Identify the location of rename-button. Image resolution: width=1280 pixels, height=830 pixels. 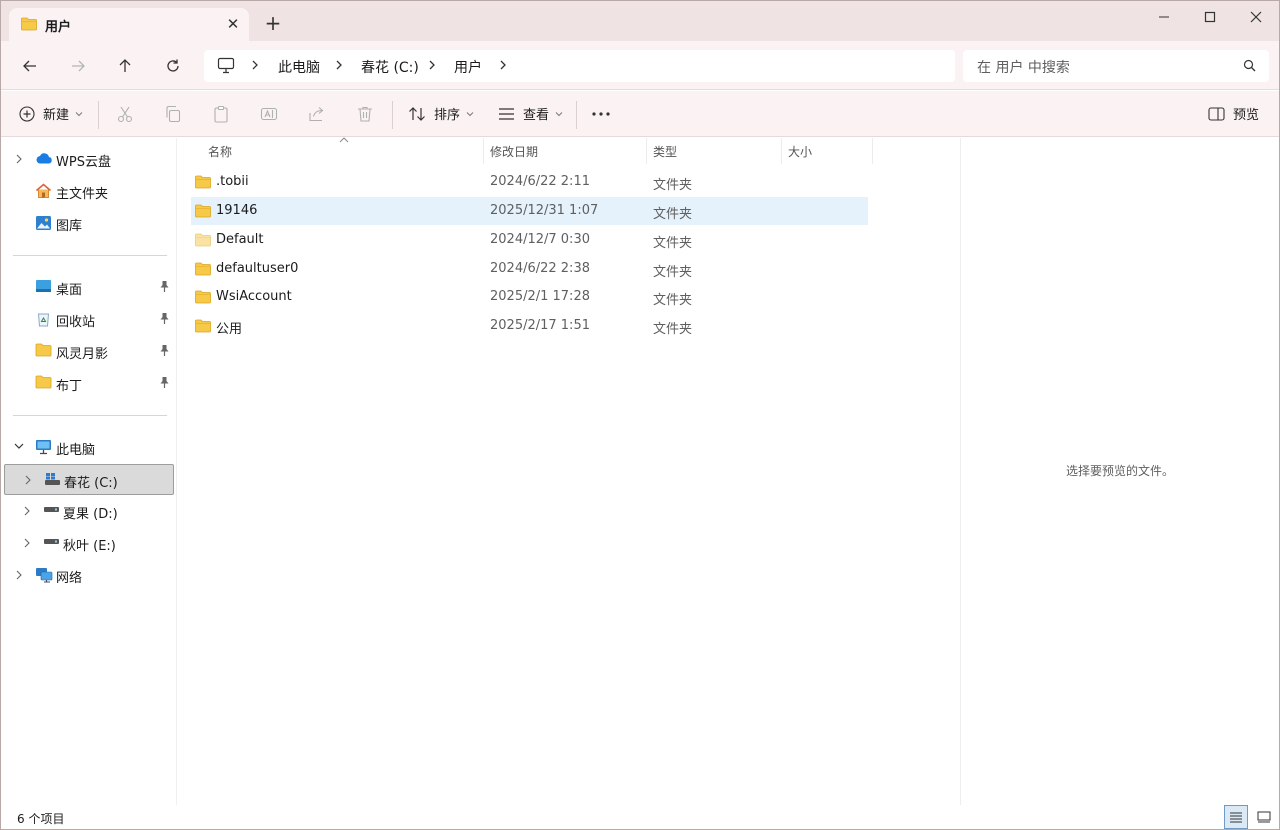
(269, 114).